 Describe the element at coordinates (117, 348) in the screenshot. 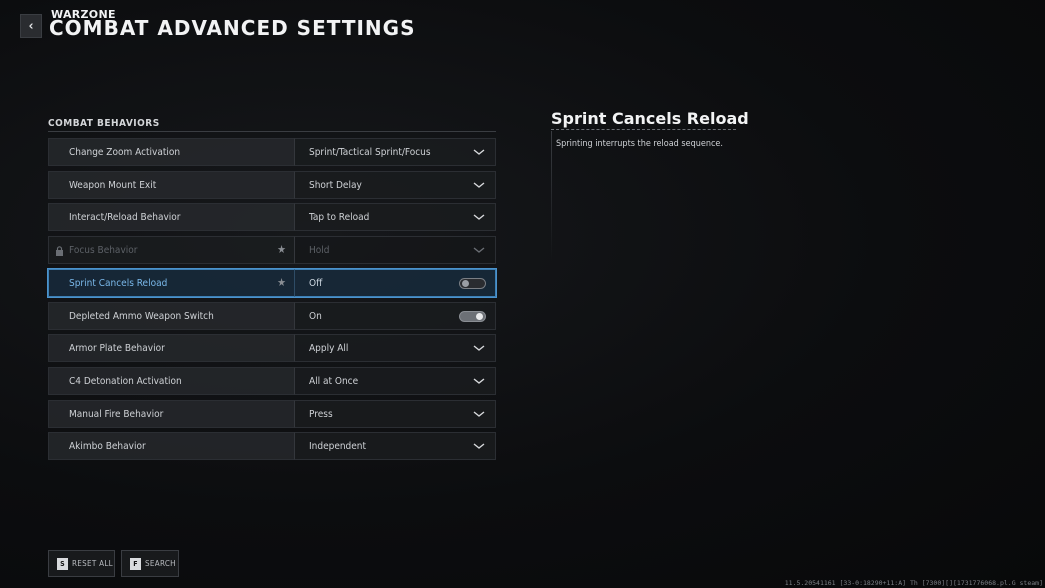

I see `setting-label-text: Armor Plate Behavior` at that location.